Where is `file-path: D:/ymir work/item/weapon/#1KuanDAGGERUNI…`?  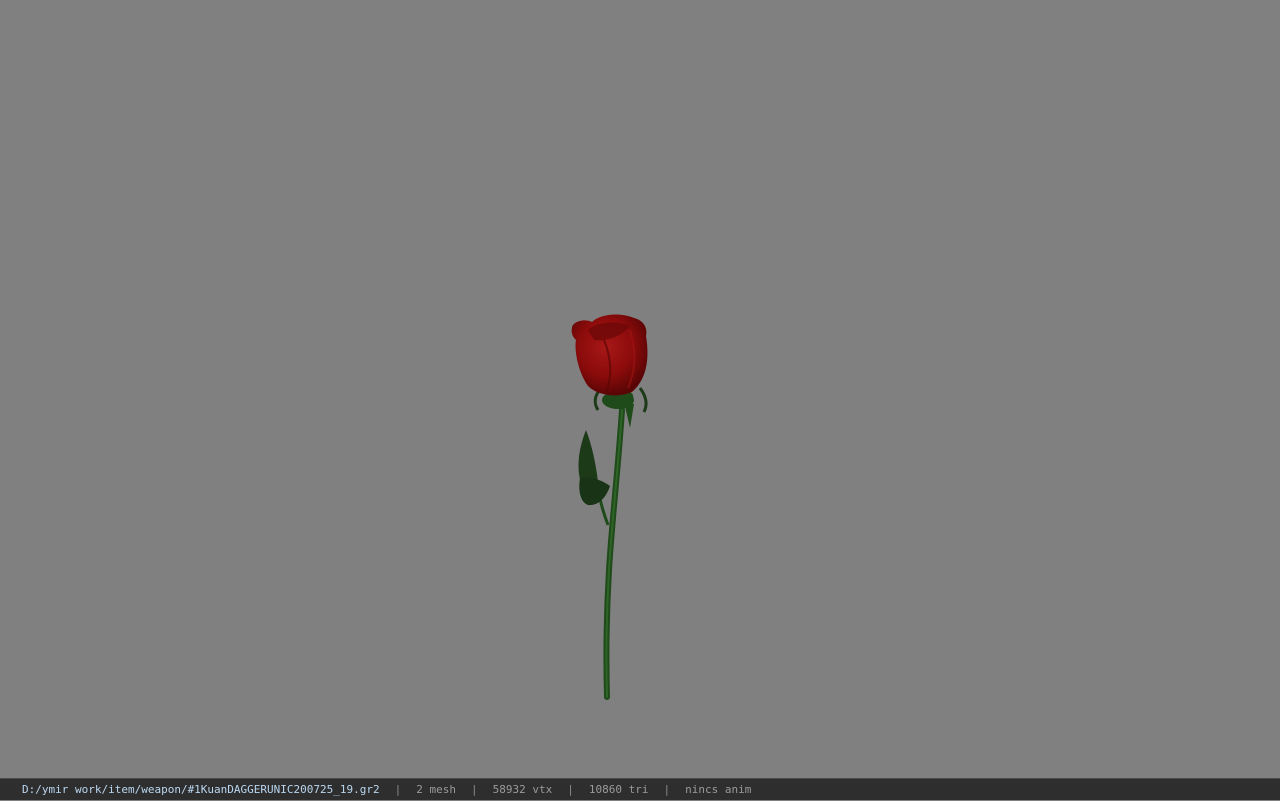 file-path: D:/ymir work/item/weapon/#1KuanDAGGERUNI… is located at coordinates (201, 789).